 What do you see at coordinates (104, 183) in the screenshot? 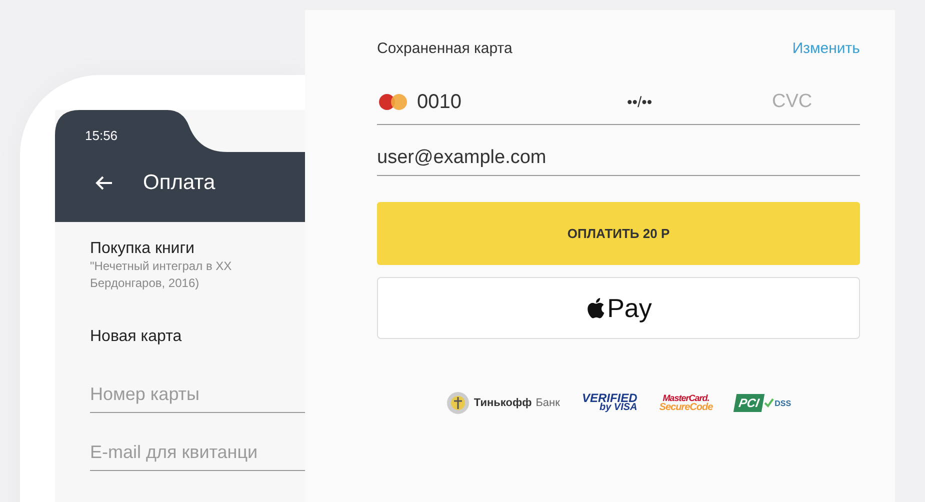
I see `back-icon` at bounding box center [104, 183].